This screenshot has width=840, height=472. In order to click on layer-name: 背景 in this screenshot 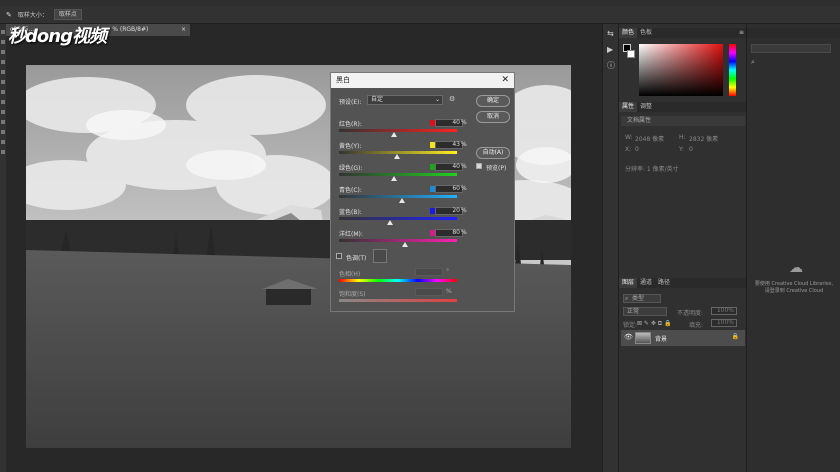, I will do `click(661, 339)`.